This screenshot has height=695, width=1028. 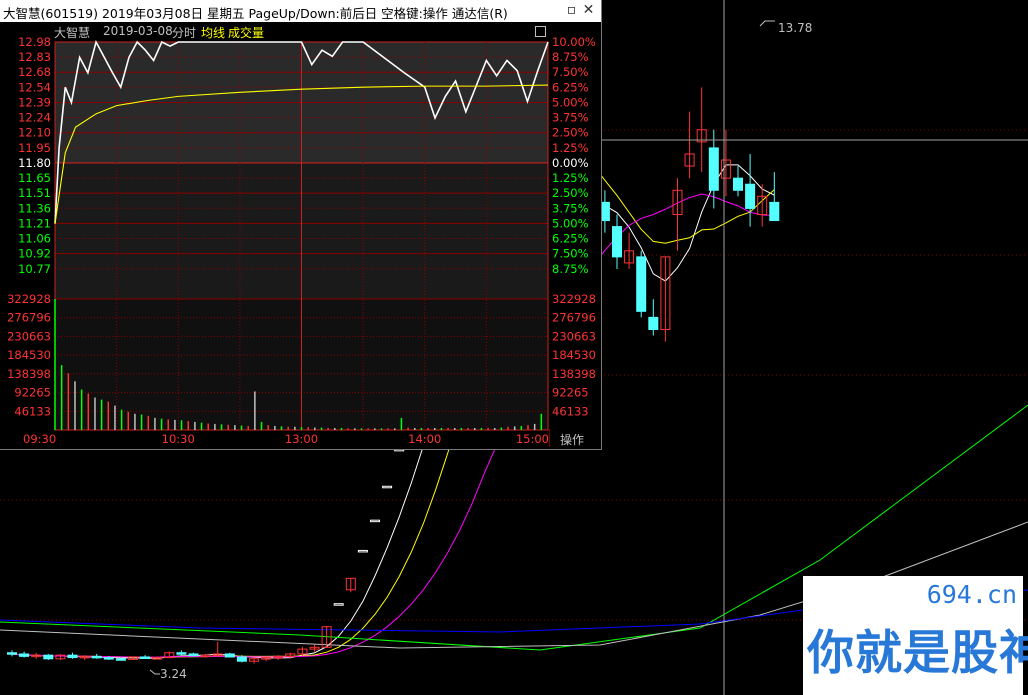 I want to click on price-tick: 11.36, so click(x=34, y=208).